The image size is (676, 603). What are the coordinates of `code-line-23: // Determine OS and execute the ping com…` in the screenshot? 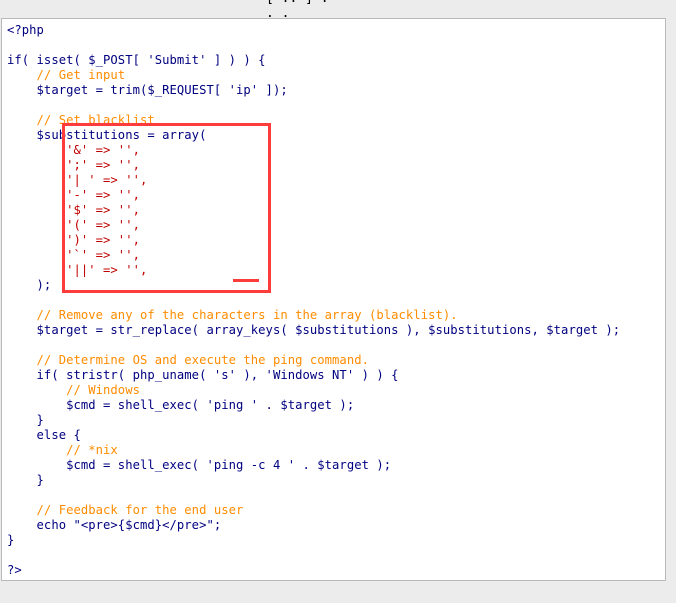 It's located at (188, 360).